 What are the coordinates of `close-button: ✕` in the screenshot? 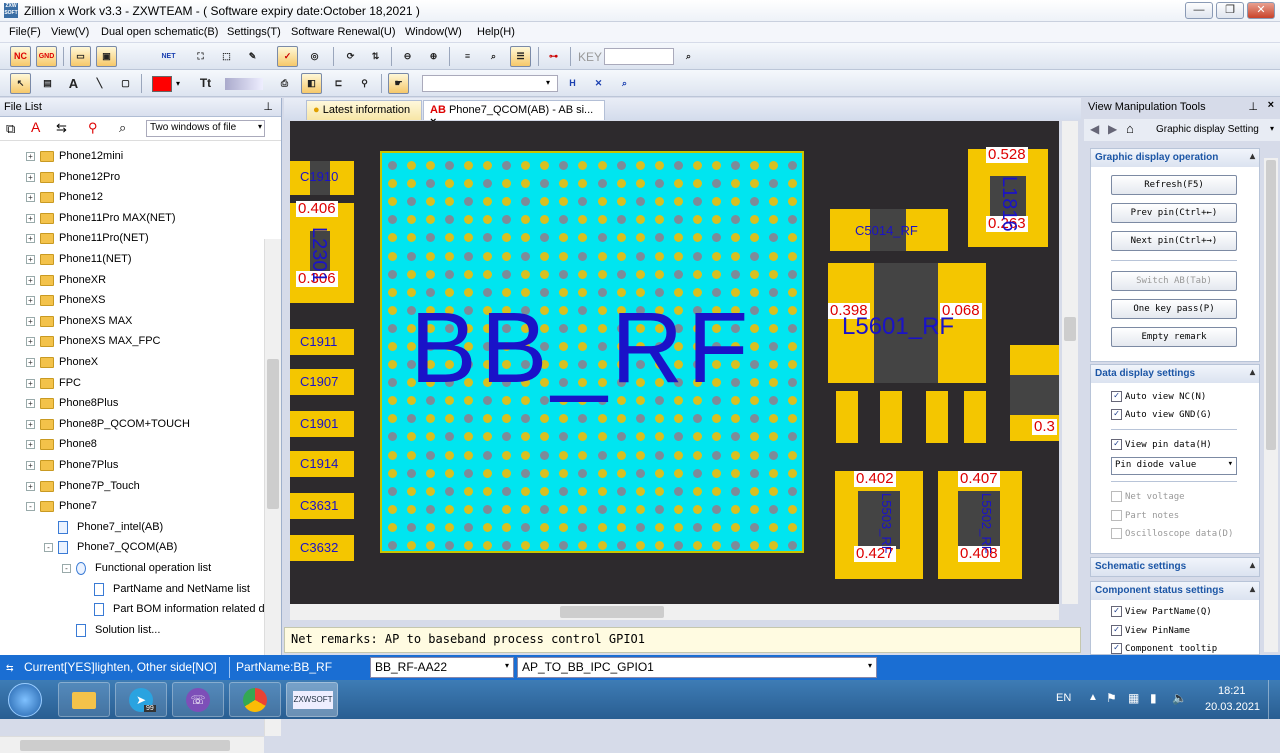 It's located at (1261, 10).